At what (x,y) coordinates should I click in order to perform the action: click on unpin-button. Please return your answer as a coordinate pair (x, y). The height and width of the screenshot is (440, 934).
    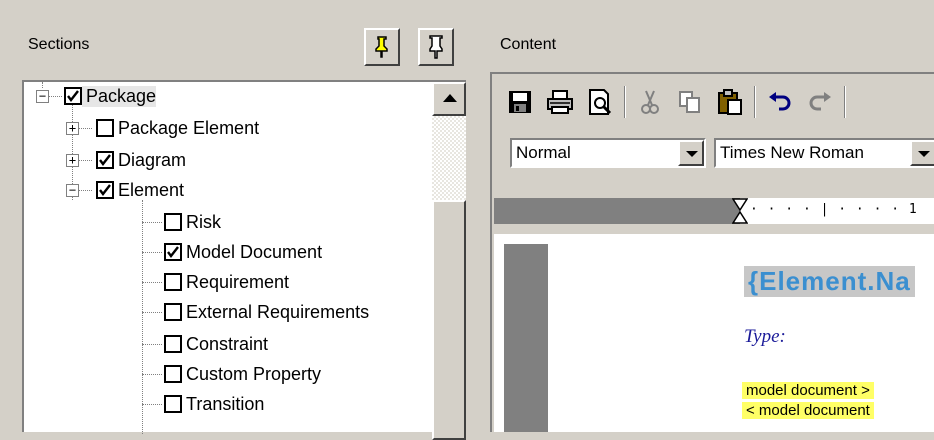
    Looking at the image, I should click on (436, 47).